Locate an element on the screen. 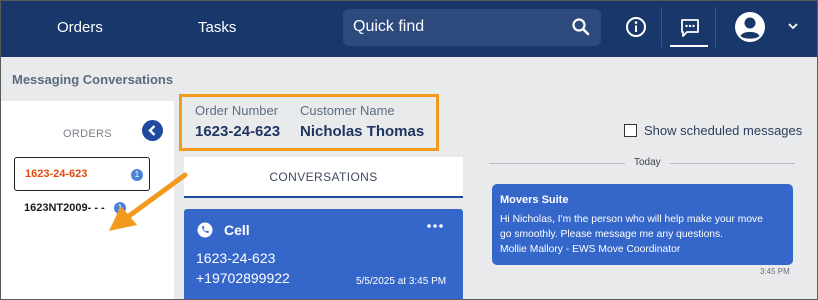  order-number-label: Order Number is located at coordinates (237, 110).